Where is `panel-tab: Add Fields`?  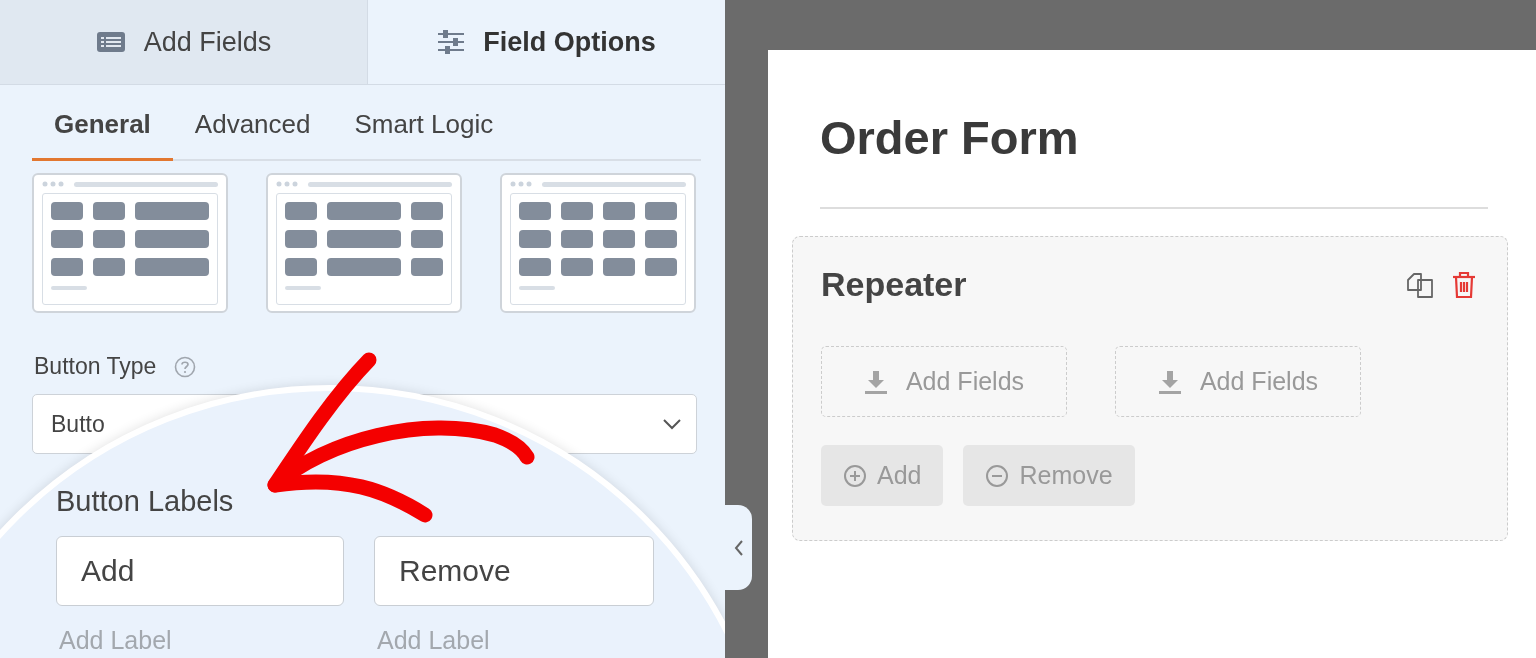 panel-tab: Add Fields is located at coordinates (184, 42).